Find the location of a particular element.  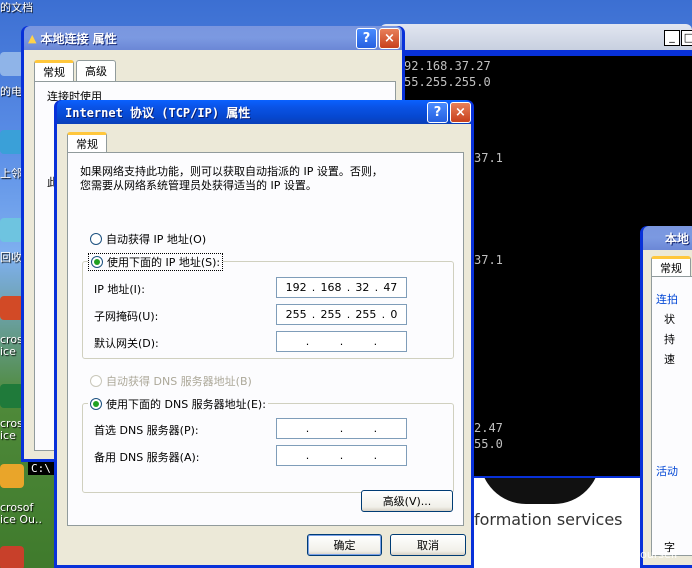

radio-auto-ip: 自动获得 IP 地址(O) is located at coordinates (148, 239).